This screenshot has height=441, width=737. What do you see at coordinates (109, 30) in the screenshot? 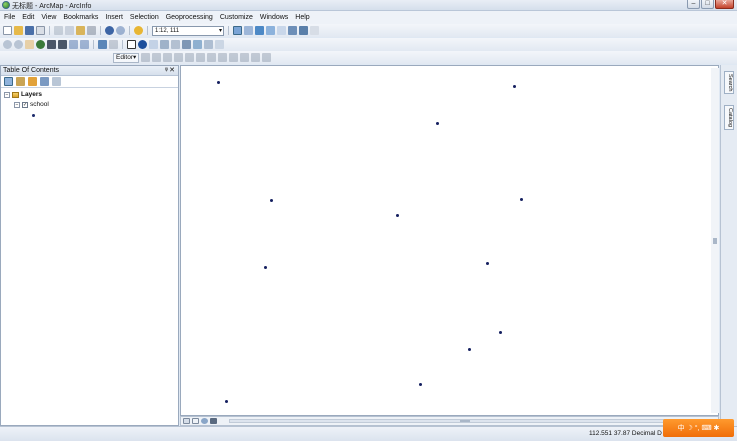
I see `undo-icon` at bounding box center [109, 30].